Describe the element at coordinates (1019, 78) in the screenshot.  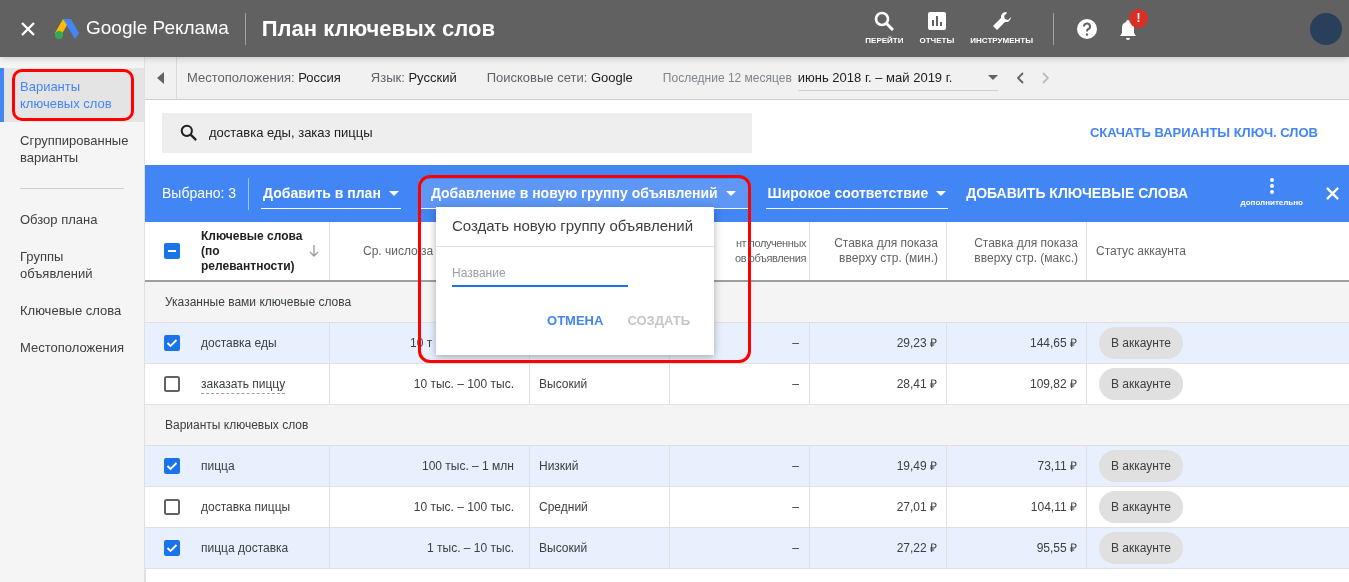
I see `chevron-left-icon` at that location.